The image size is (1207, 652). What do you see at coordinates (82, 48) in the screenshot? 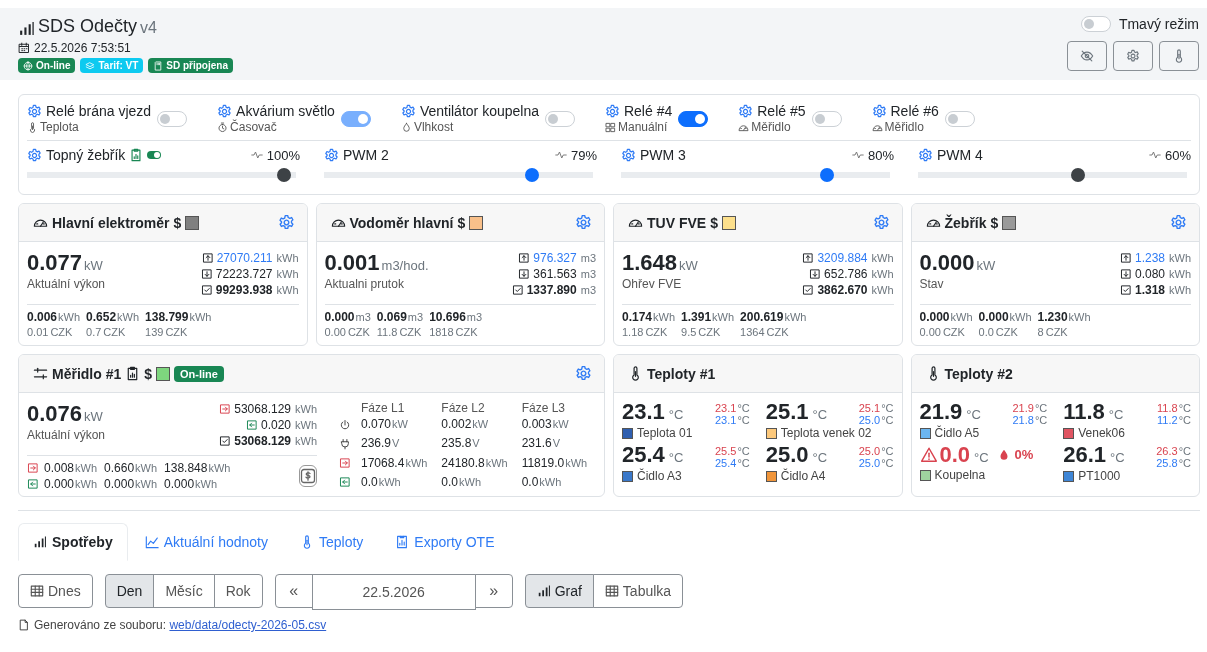
I see `datetime-label: 22.5.2026 7:53:51` at bounding box center [82, 48].